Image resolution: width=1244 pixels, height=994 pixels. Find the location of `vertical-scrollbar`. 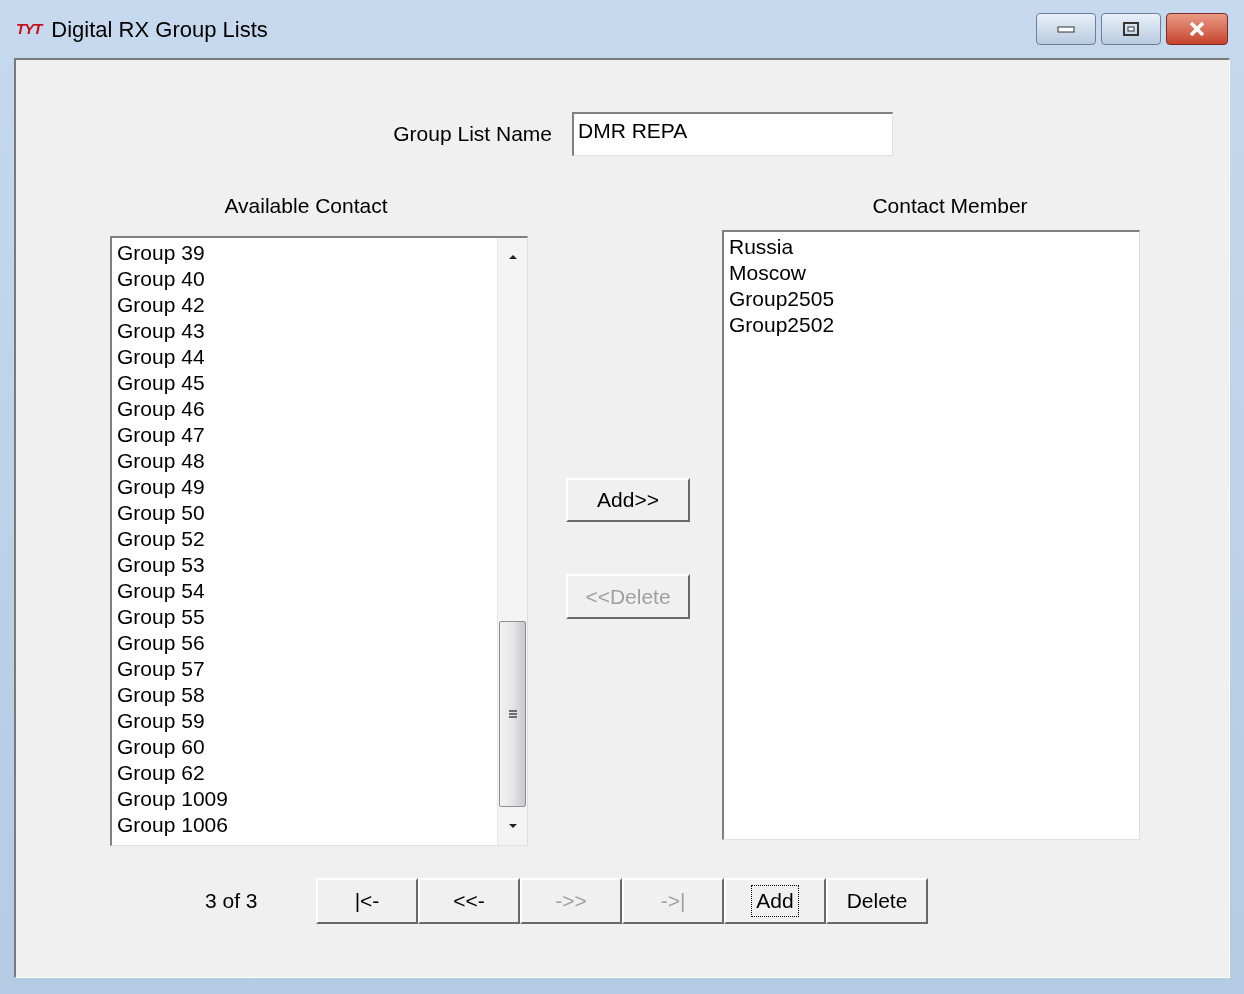

vertical-scrollbar is located at coordinates (512, 541).